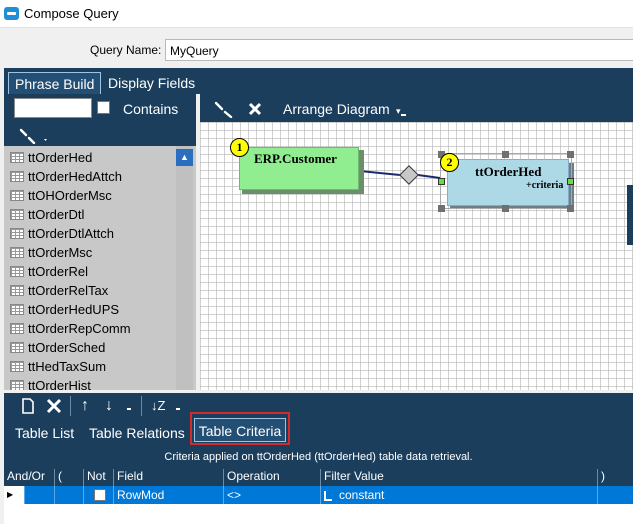 This screenshot has height=524, width=633. I want to click on table-list-item: ttOrderHedAttch, so click(93, 176).